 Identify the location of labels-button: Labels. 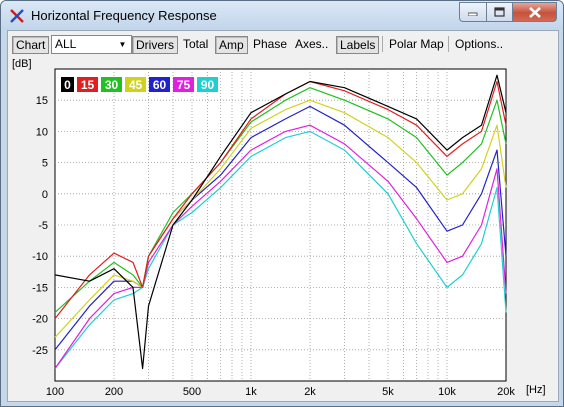
(358, 45).